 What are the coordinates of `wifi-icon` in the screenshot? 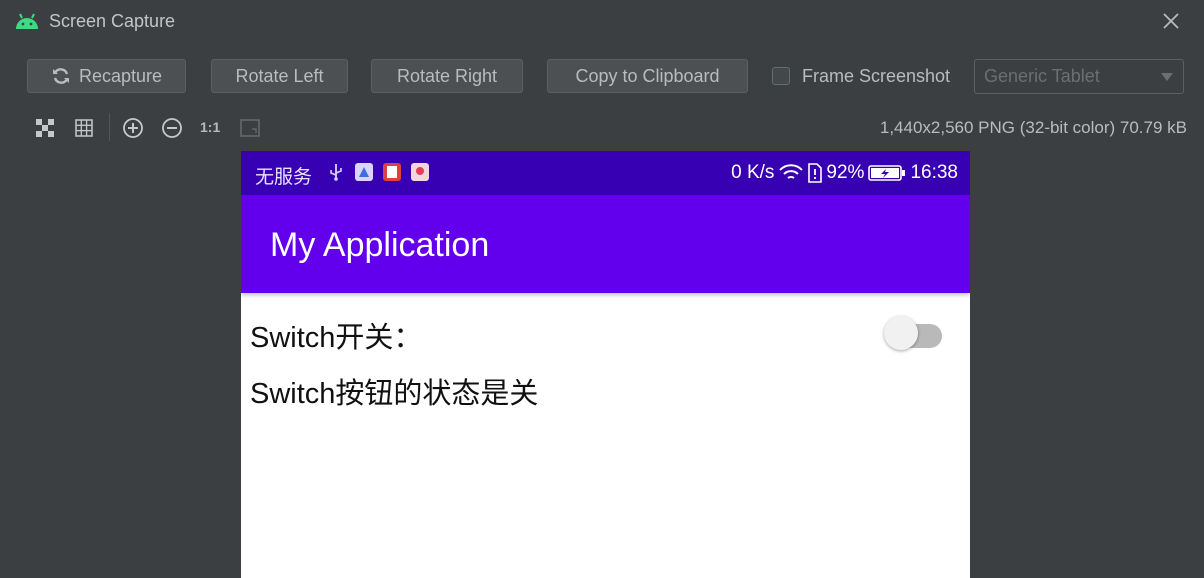 It's located at (791, 171).